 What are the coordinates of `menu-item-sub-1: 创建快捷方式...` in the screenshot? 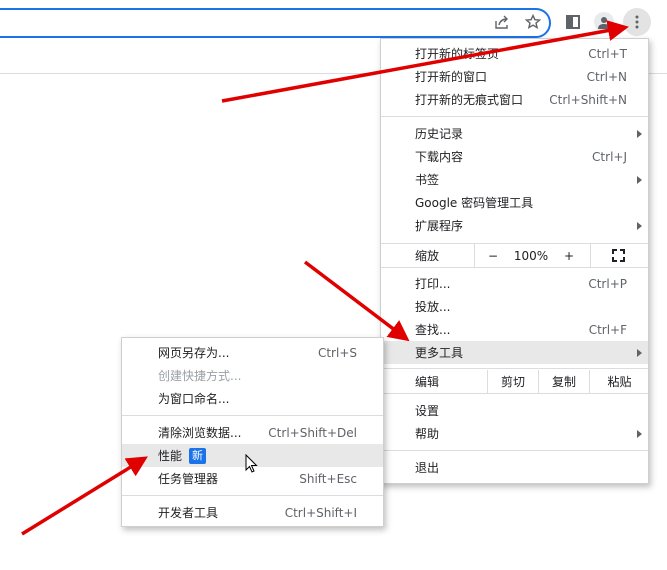 It's located at (252, 375).